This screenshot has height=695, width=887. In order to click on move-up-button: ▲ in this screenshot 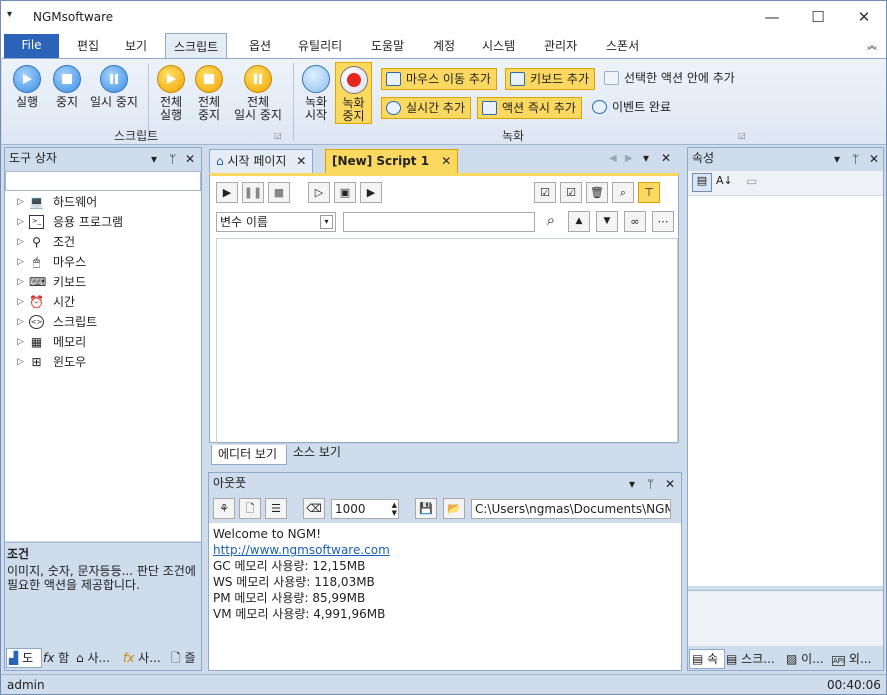, I will do `click(579, 221)`.